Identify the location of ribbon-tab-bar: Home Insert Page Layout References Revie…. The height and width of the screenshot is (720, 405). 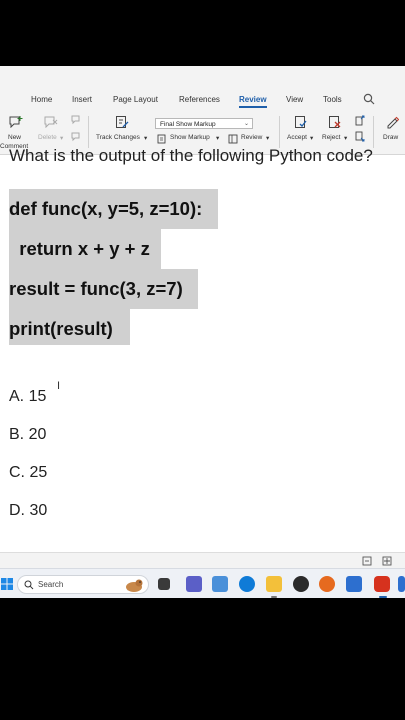
(202, 88).